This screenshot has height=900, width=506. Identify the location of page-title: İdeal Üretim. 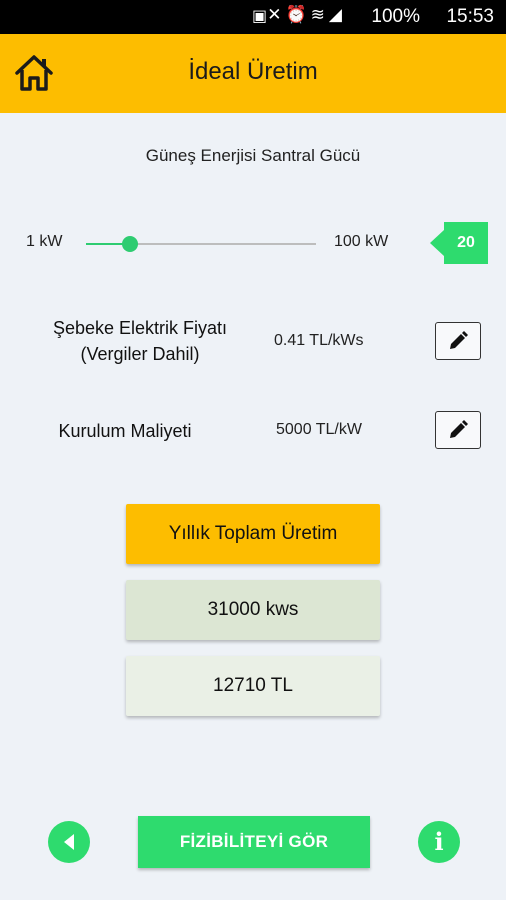
(253, 71).